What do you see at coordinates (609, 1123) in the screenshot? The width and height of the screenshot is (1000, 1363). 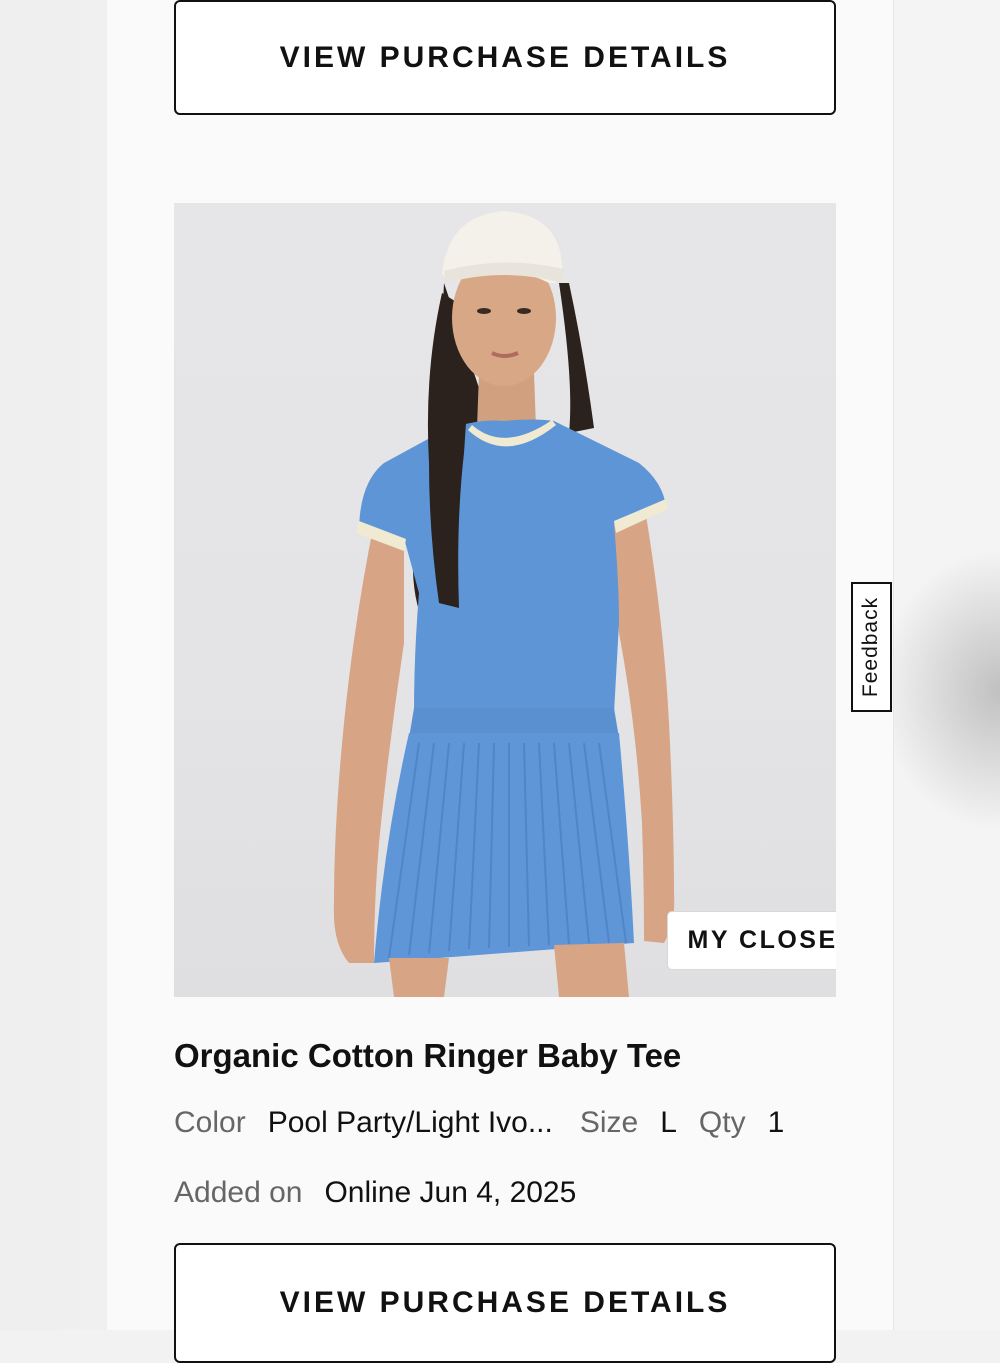 I see `size-label: Size` at bounding box center [609, 1123].